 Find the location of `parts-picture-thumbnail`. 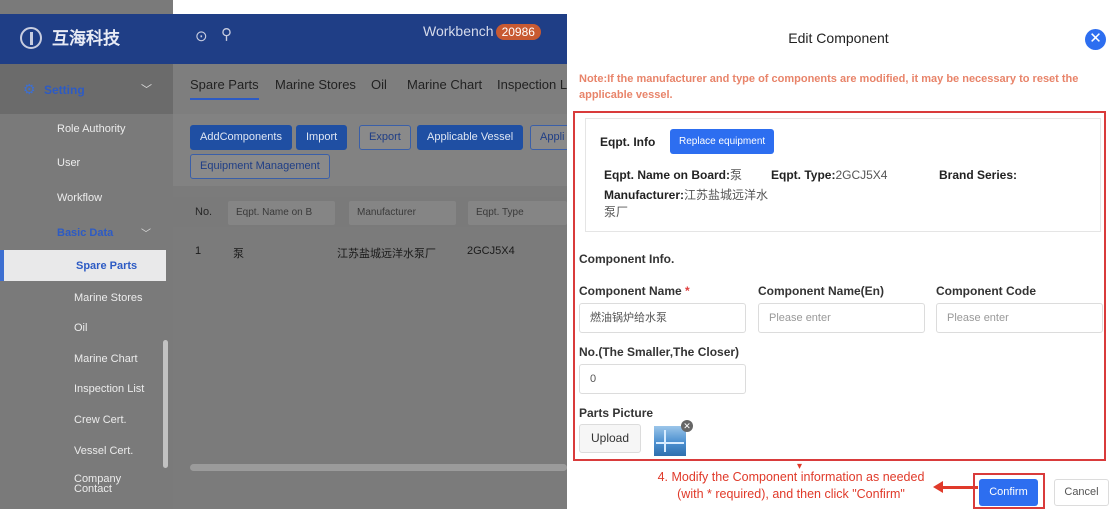

parts-picture-thumbnail is located at coordinates (670, 441).